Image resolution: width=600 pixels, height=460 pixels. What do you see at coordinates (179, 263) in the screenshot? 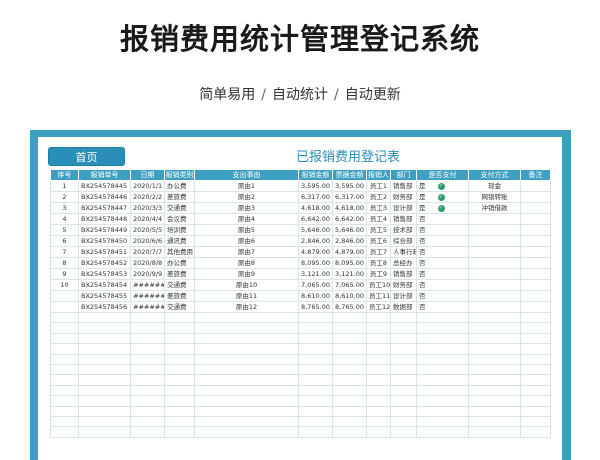
I see `cell-category: 办公费` at bounding box center [179, 263].